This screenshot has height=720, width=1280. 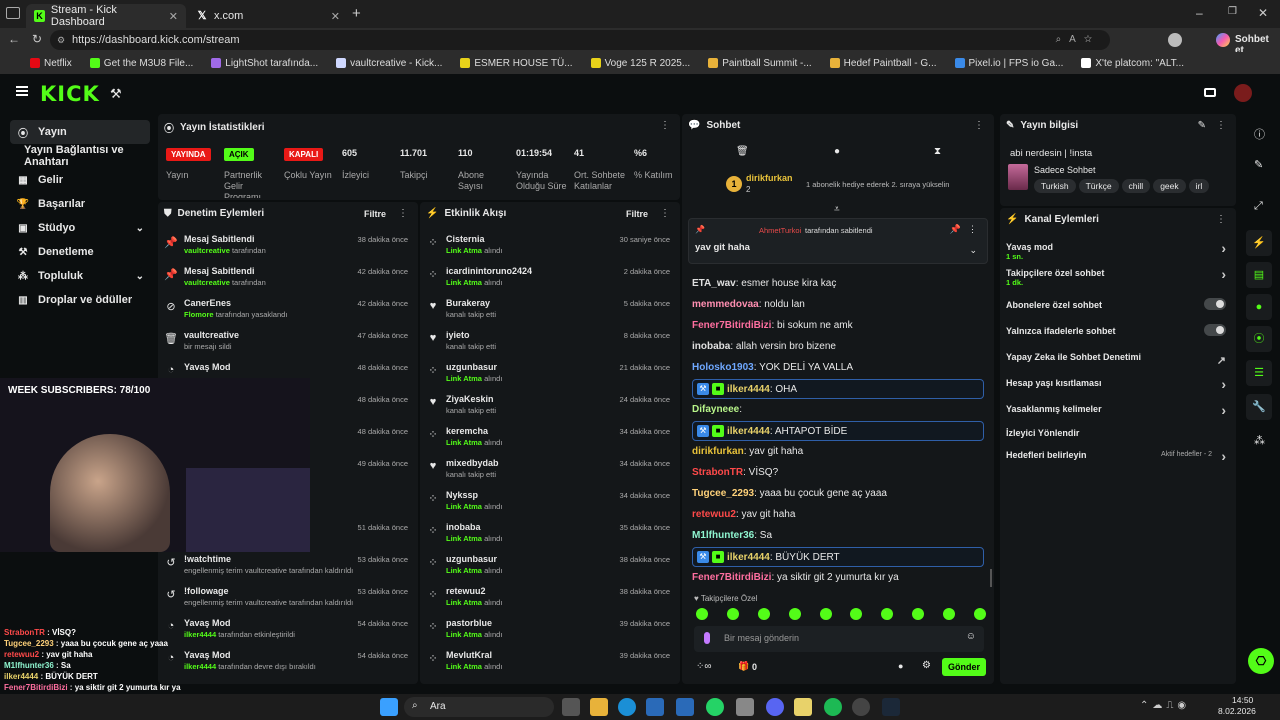 What do you see at coordinates (838, 557) in the screenshot?
I see `chat-message: ⚒ ■ ilker4444: BÜYÜK DERT` at bounding box center [838, 557].